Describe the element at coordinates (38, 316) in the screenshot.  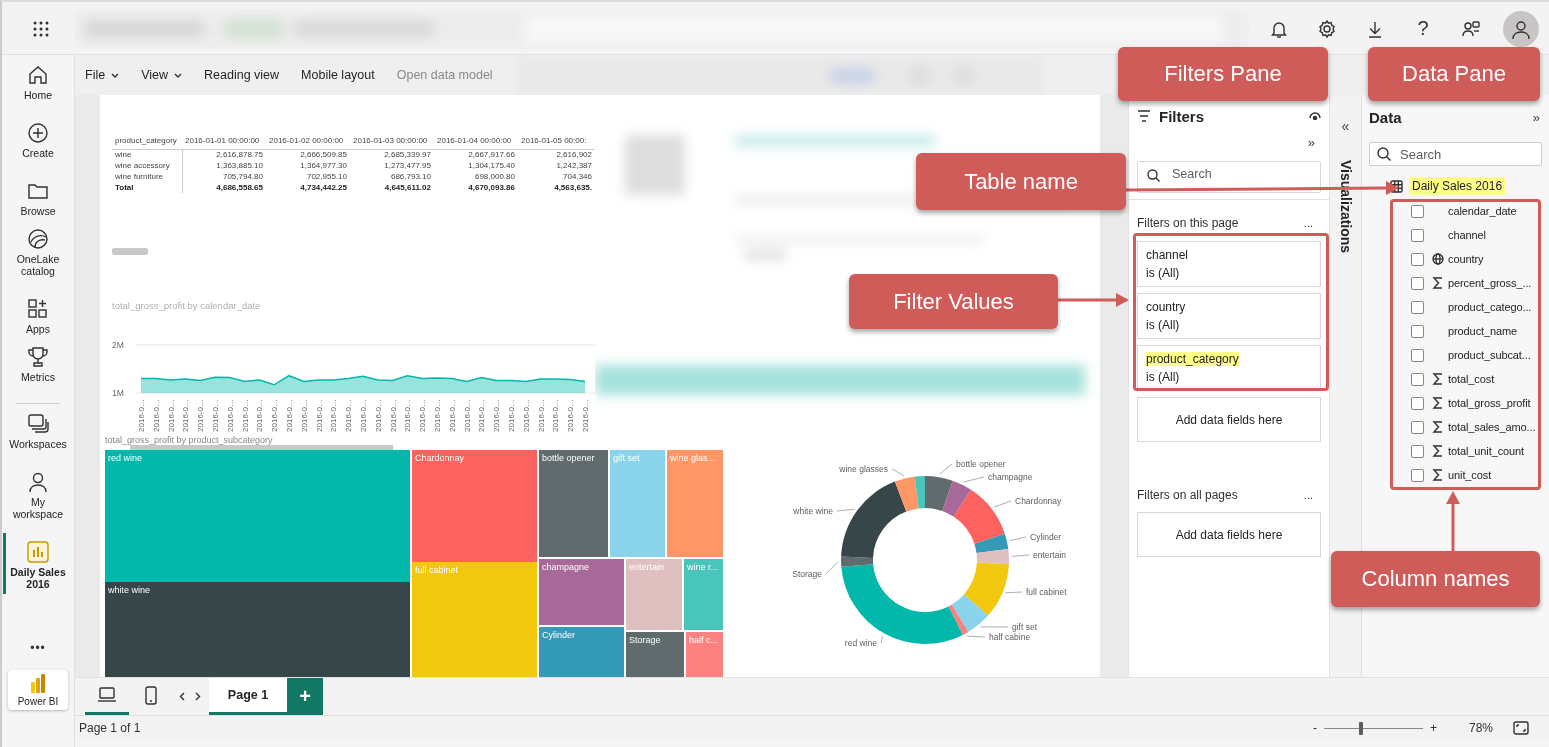
I see `nav-item: Apps` at that location.